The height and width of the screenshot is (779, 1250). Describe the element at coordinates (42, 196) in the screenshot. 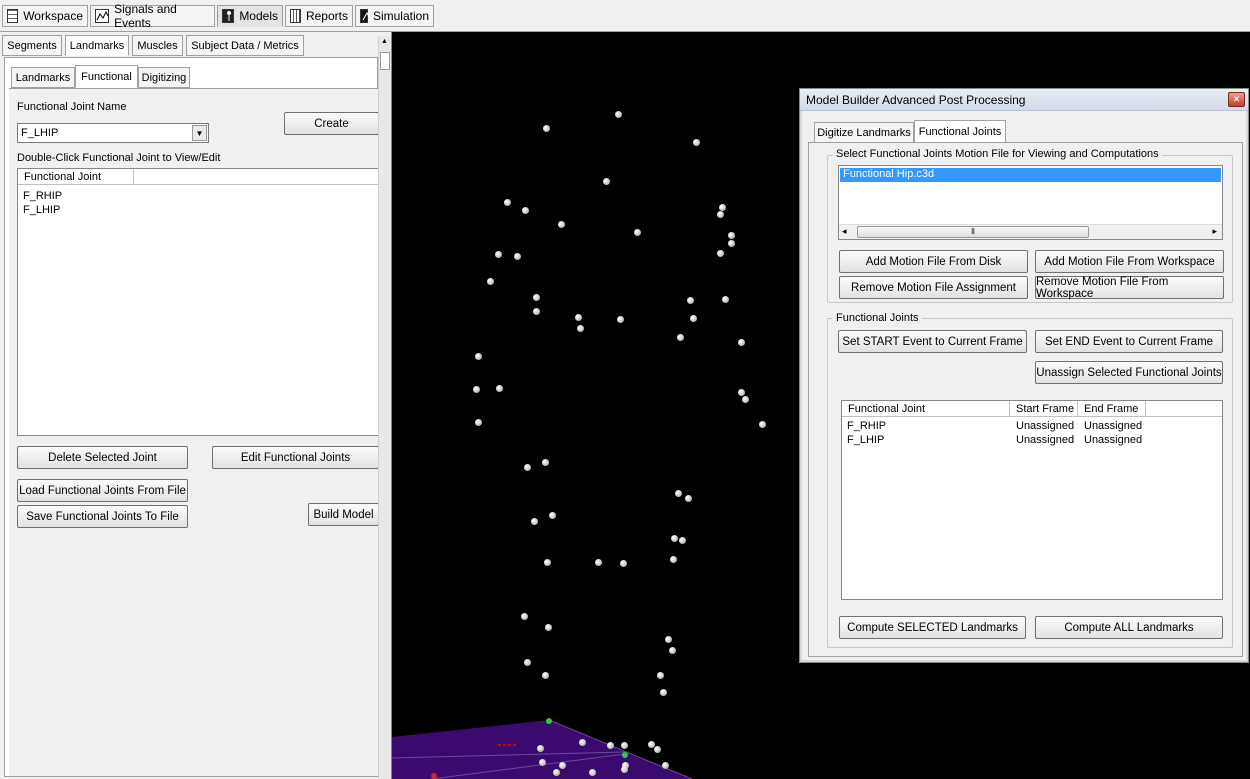

I see `list-item: F_RHIP` at that location.